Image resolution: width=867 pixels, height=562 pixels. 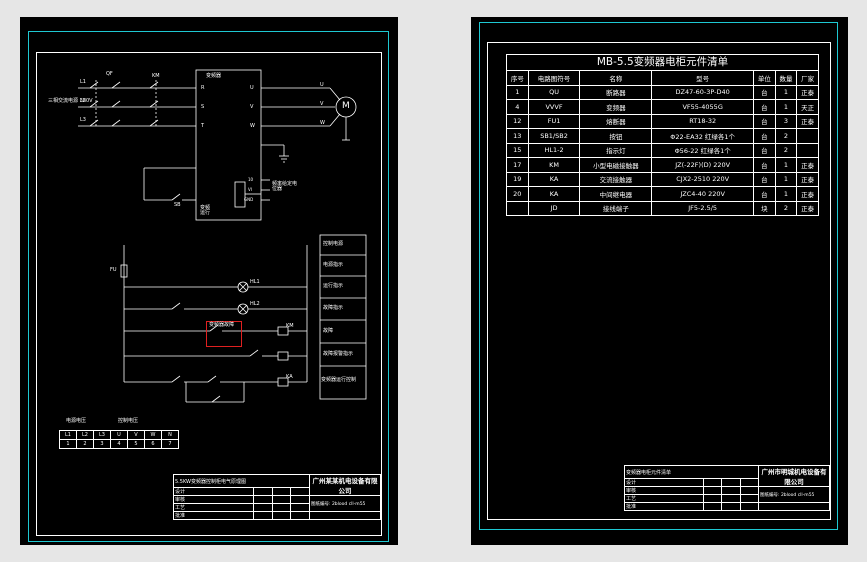 What do you see at coordinates (616, 121) in the screenshot?
I see `bom-cell: 熔断器` at bounding box center [616, 121].